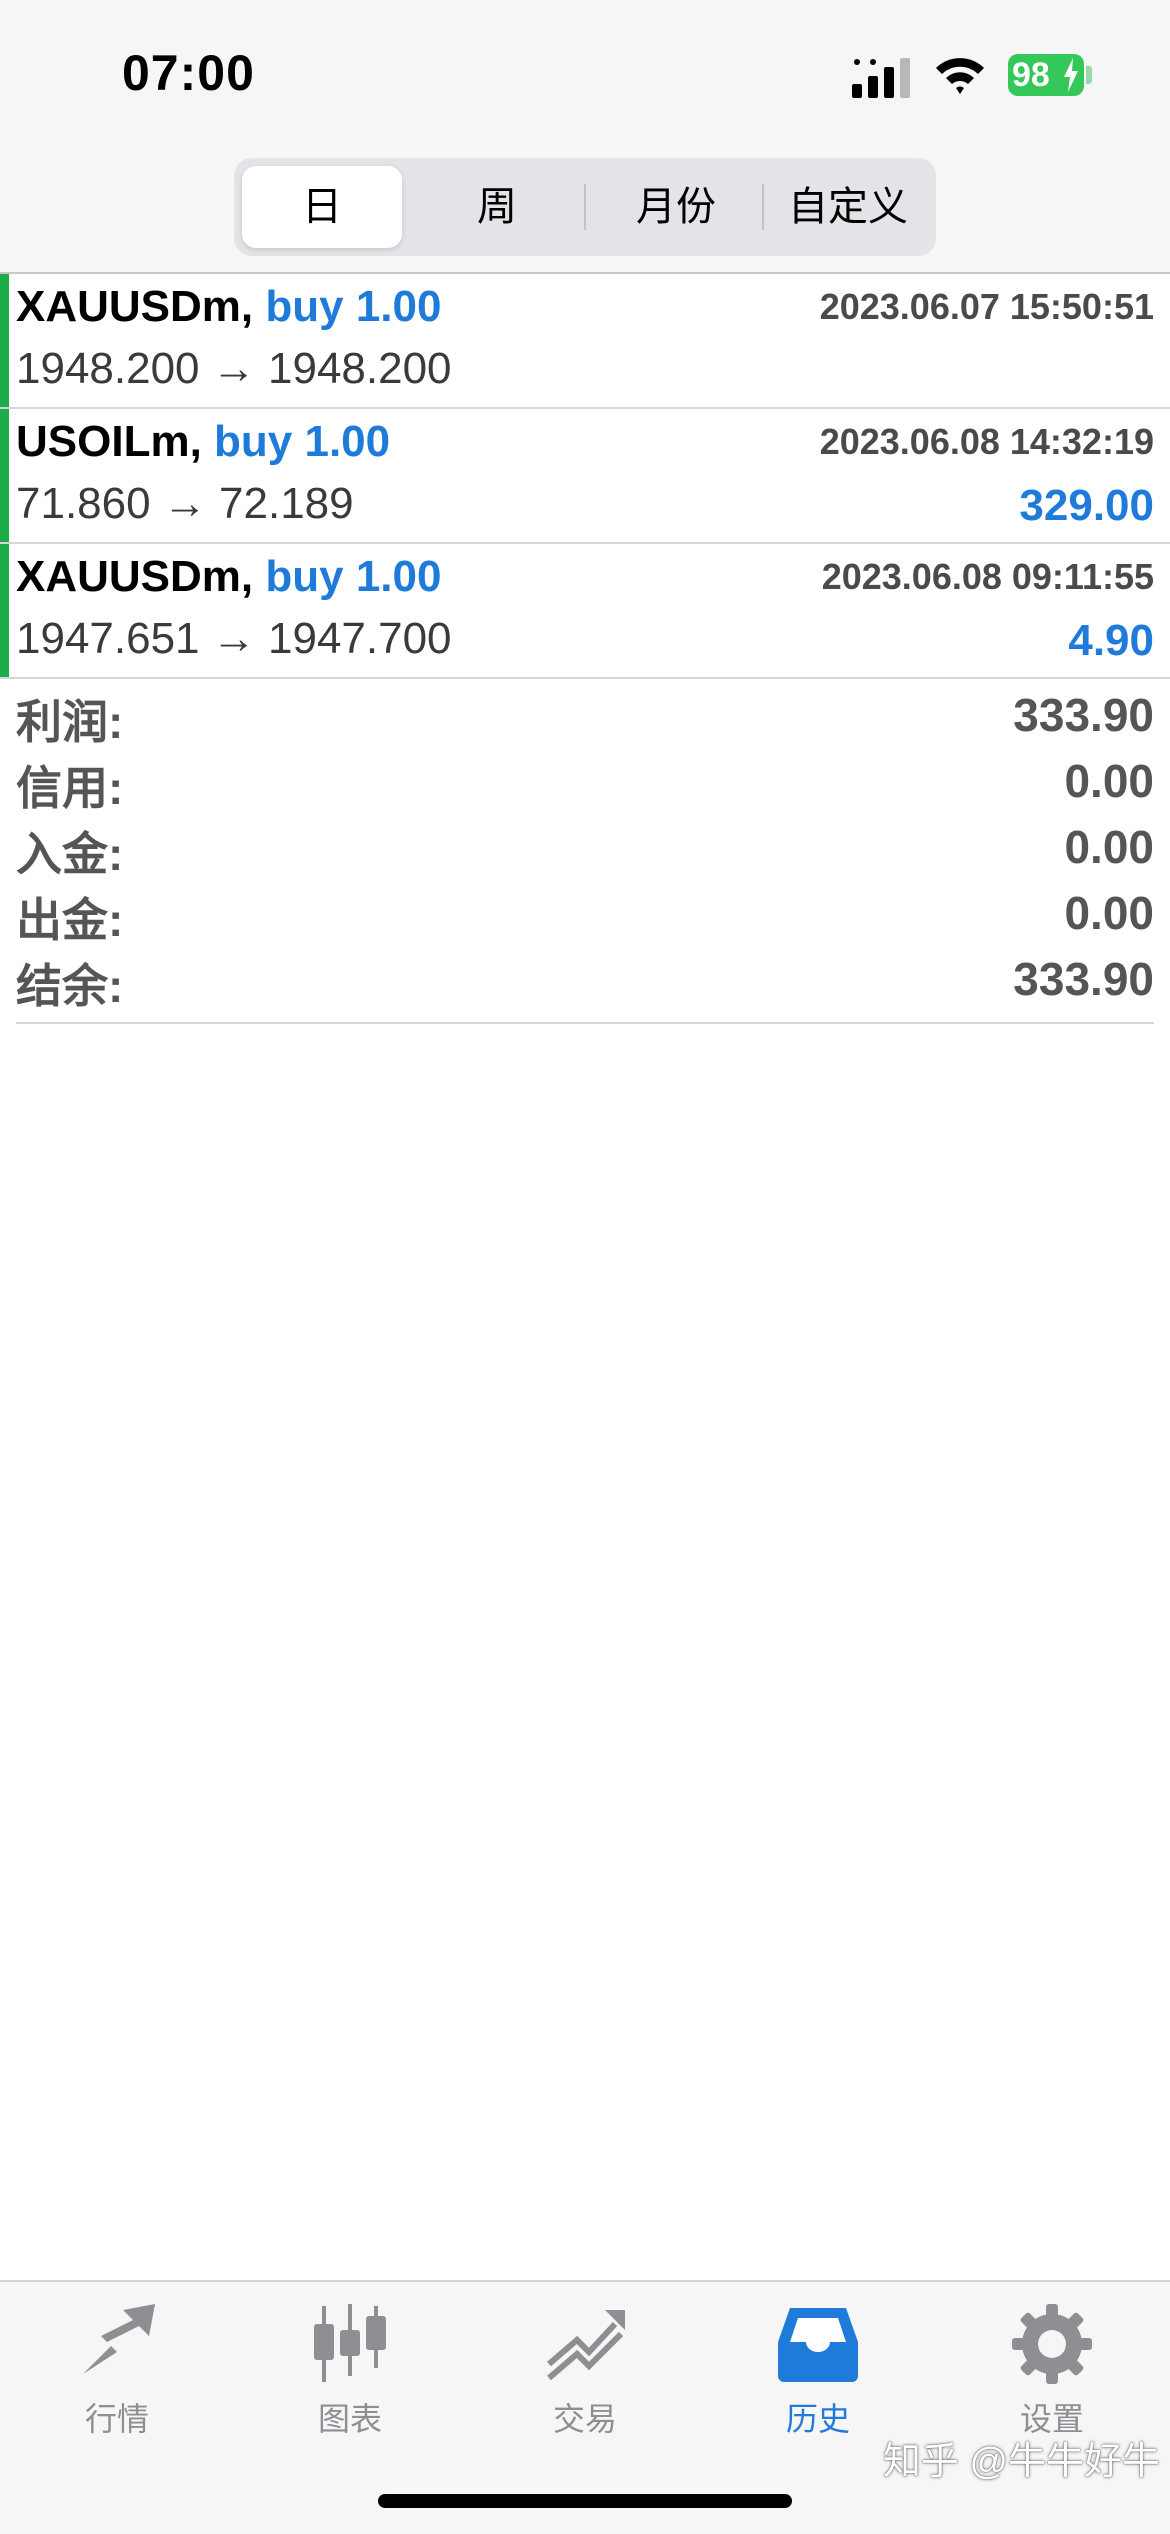 The image size is (1170, 2534). Describe the element at coordinates (1021, 2462) in the screenshot. I see `watermark: 知乎 @牛牛好牛` at that location.